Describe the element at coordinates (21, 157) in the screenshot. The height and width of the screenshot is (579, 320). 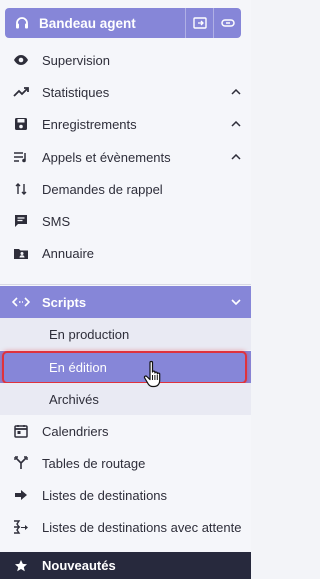
I see `list-music-icon` at that location.